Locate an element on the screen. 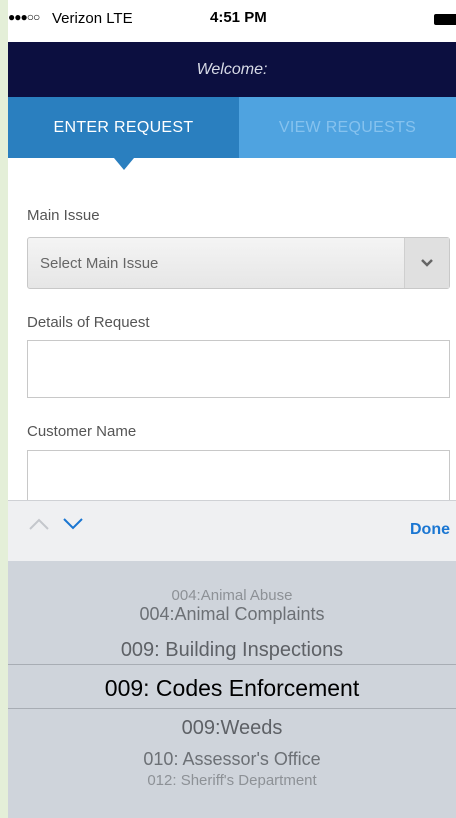  main-issue-select: Select Main Issue is located at coordinates (238, 263).